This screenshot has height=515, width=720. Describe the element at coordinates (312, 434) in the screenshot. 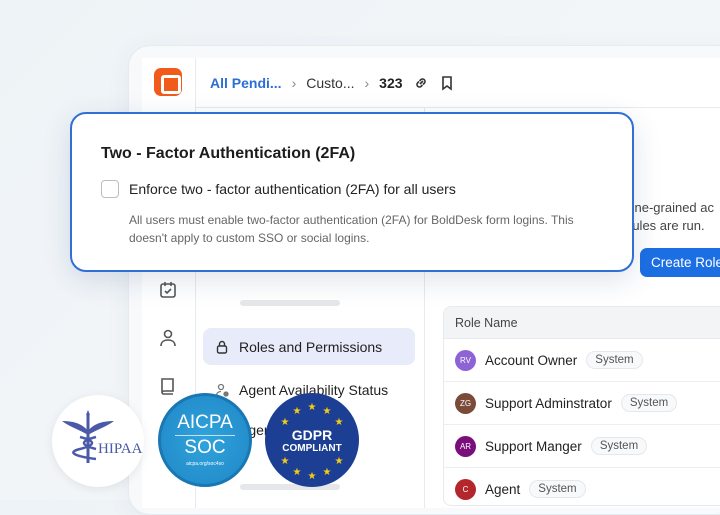

I see `gdpr-text: GDPR` at that location.